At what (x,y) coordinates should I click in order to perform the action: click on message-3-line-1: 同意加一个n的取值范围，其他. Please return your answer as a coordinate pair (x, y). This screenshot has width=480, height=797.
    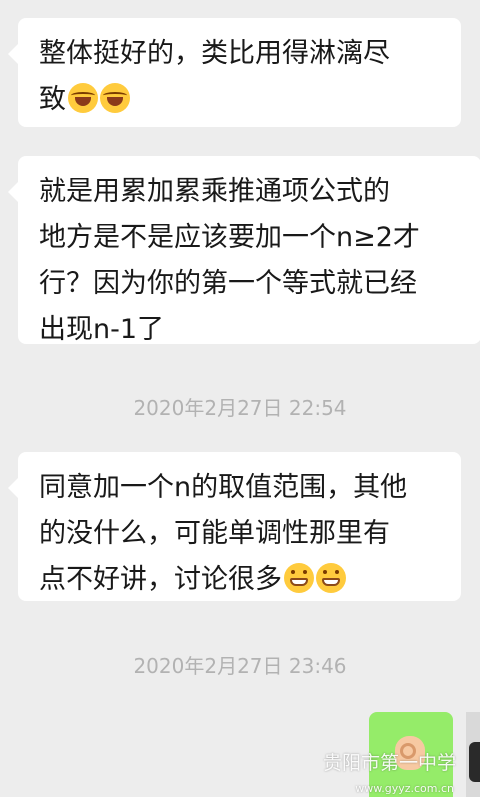
    Looking at the image, I should click on (223, 487).